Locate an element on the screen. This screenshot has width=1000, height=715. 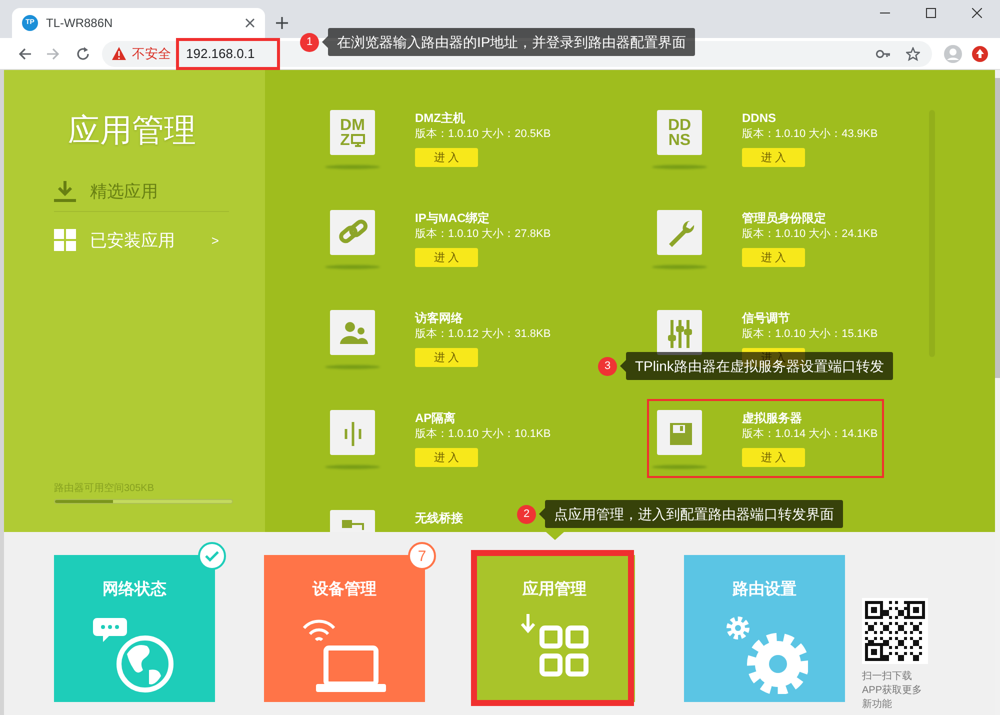
app-info: 版本：1.0.10 大小：20.5KB is located at coordinates (483, 134).